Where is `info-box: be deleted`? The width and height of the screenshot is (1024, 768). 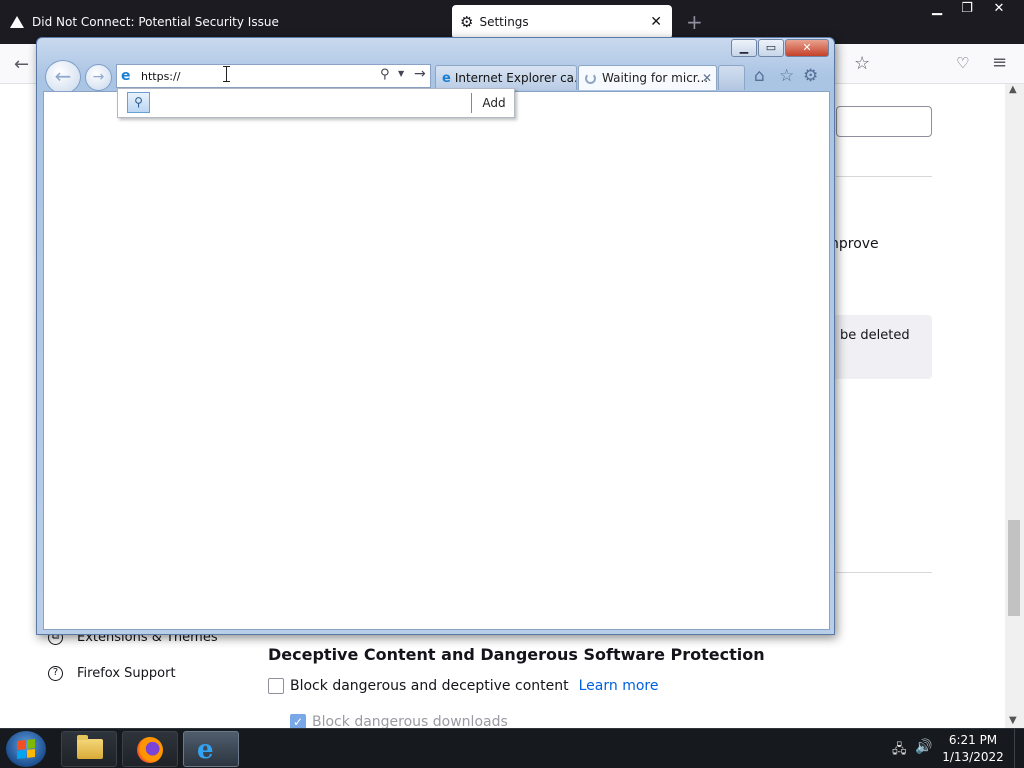 info-box: be deleted is located at coordinates (881, 347).